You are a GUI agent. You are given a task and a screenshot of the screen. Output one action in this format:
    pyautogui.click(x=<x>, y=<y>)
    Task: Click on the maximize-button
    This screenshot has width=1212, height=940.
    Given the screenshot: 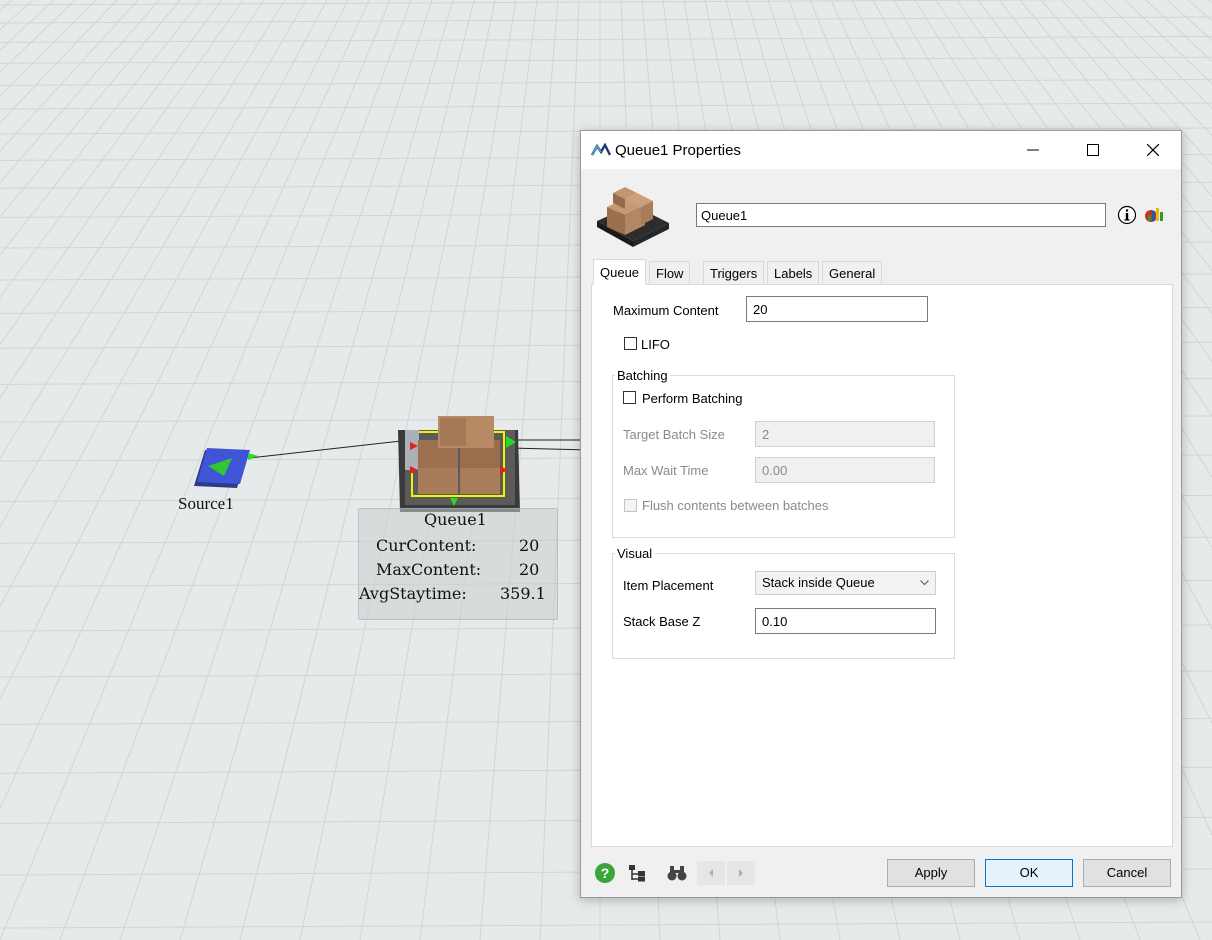 What is the action you would take?
    pyautogui.click(x=1093, y=150)
    